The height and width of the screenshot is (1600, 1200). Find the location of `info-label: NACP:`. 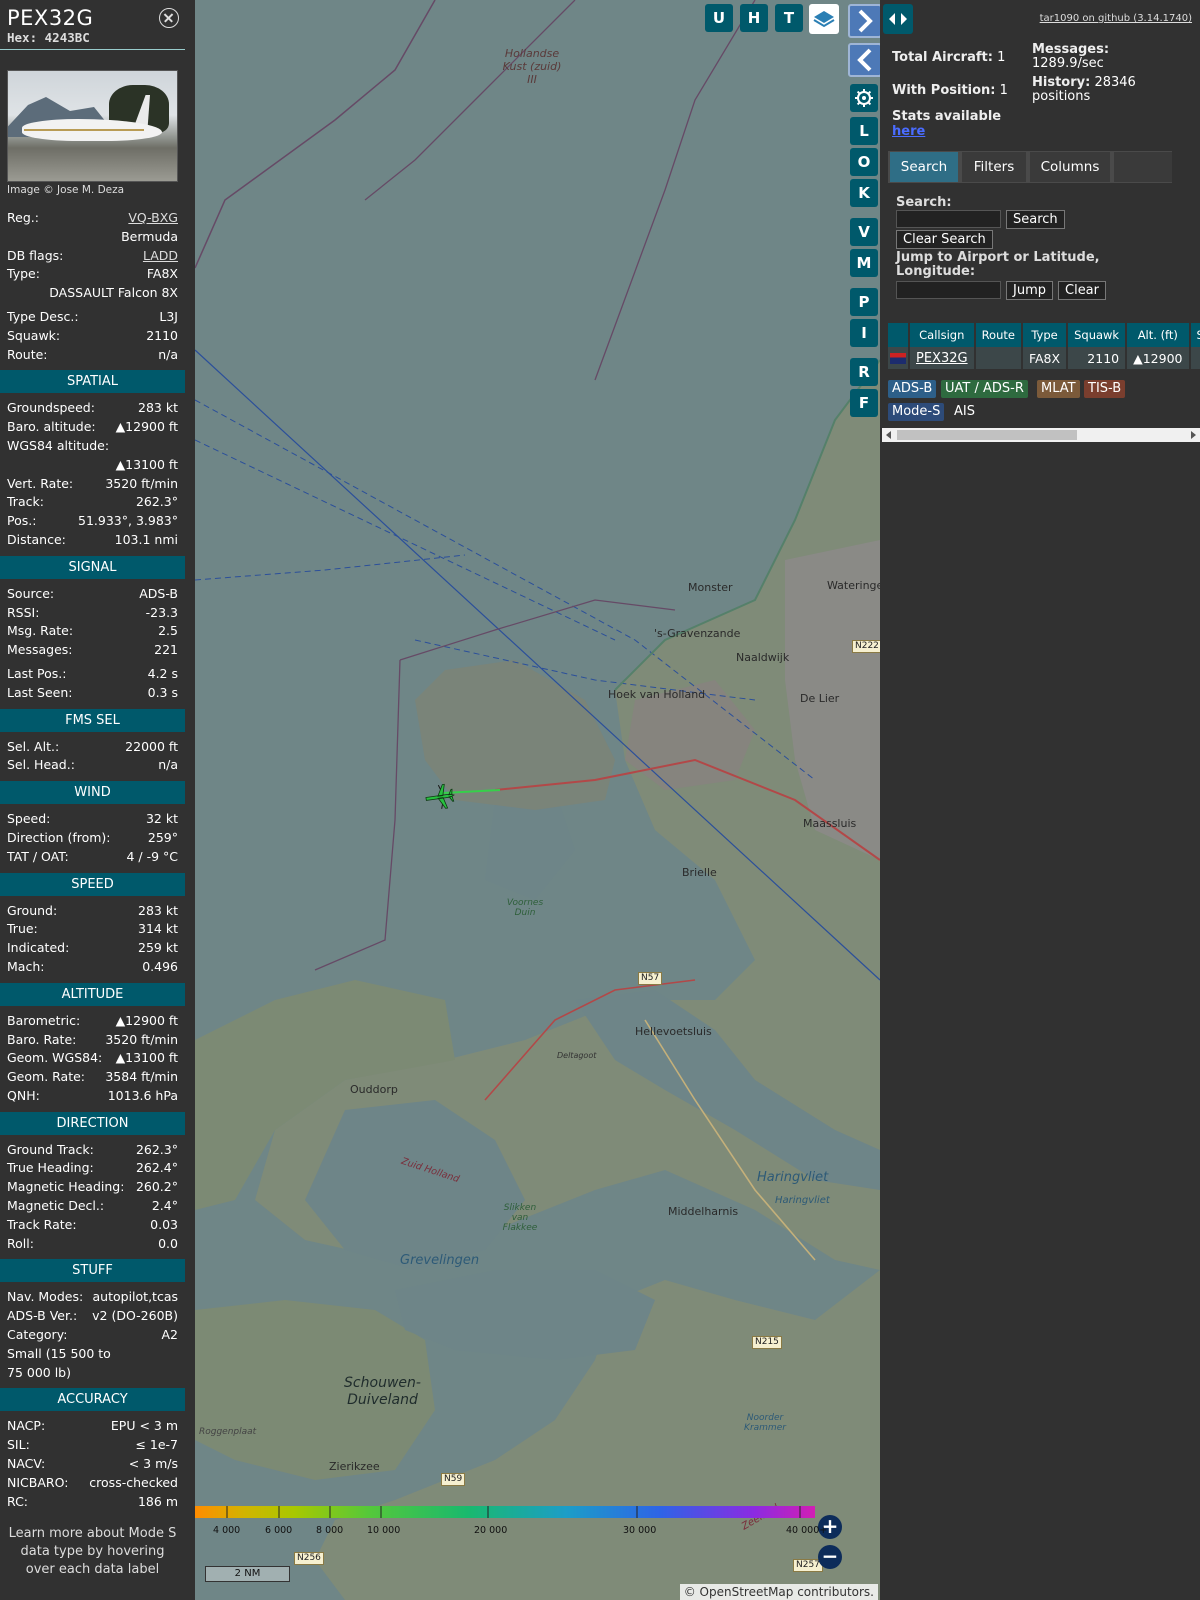

info-label: NACP: is located at coordinates (26, 1426).